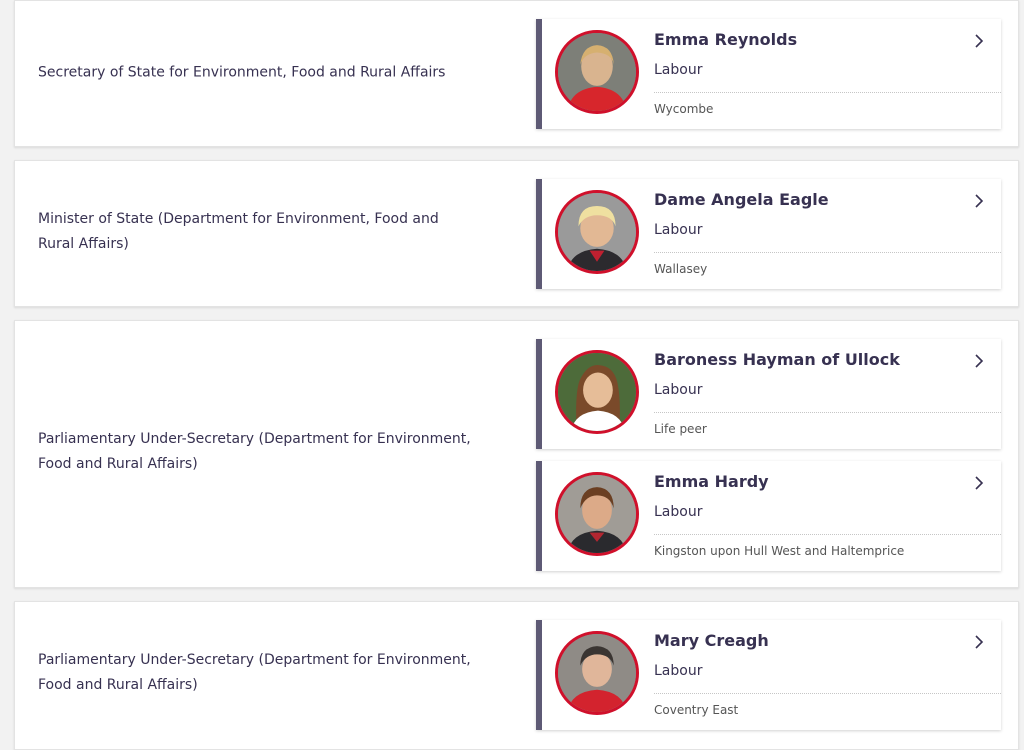 Image resolution: width=1024 pixels, height=750 pixels. I want to click on member-card-mary-creagh: Mary Creagh Labour Coventry East, so click(768, 675).